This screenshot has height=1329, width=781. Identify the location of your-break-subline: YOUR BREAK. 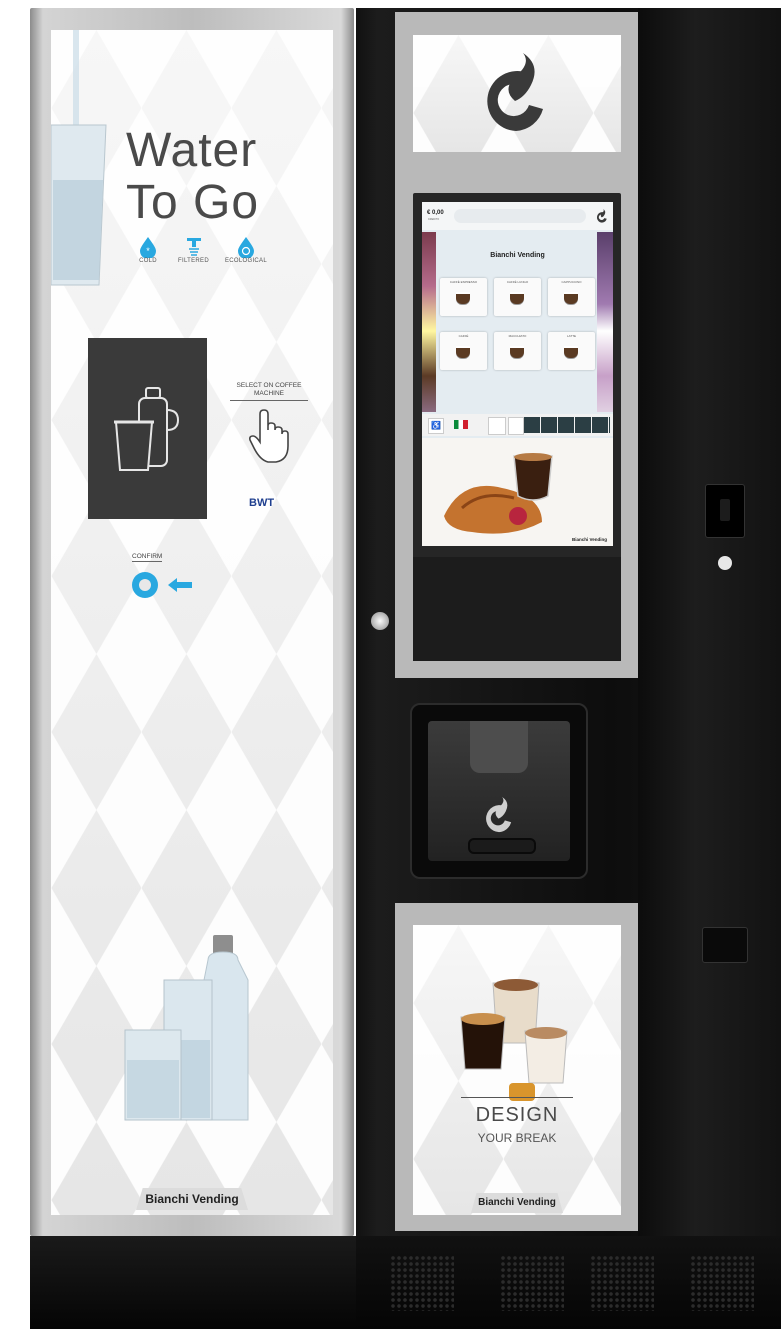
(517, 1138).